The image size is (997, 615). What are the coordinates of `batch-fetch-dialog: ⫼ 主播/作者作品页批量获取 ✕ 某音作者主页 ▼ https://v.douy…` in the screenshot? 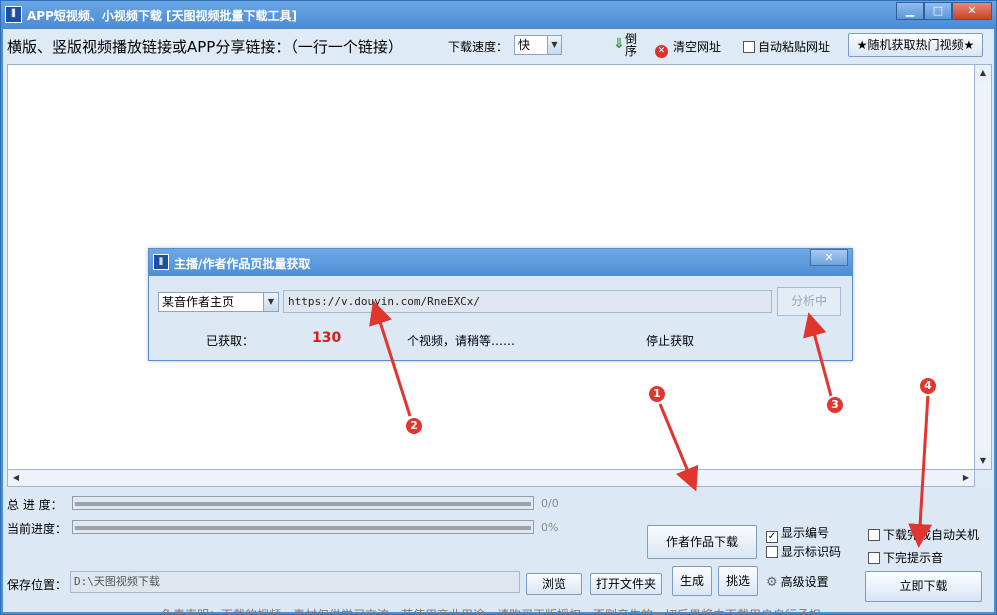 It's located at (500, 304).